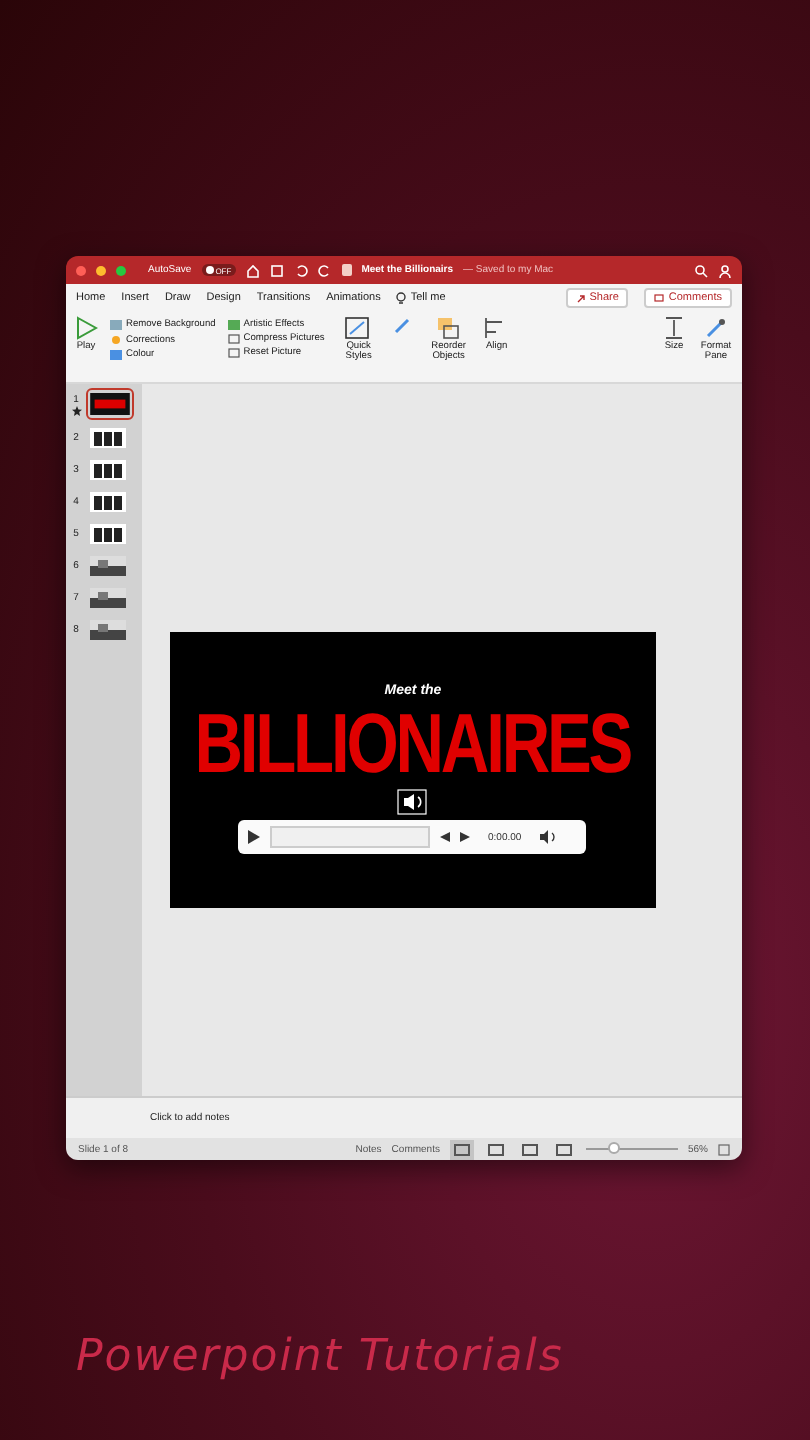  Describe the element at coordinates (412, 802) in the screenshot. I see `speaker-icon` at that location.